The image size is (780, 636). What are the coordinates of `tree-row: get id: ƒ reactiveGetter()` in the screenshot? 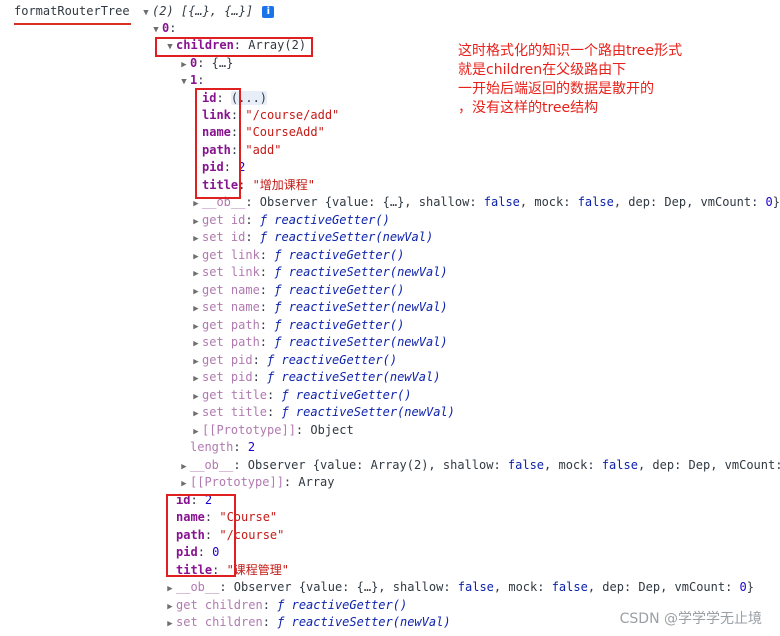 It's located at (290, 220).